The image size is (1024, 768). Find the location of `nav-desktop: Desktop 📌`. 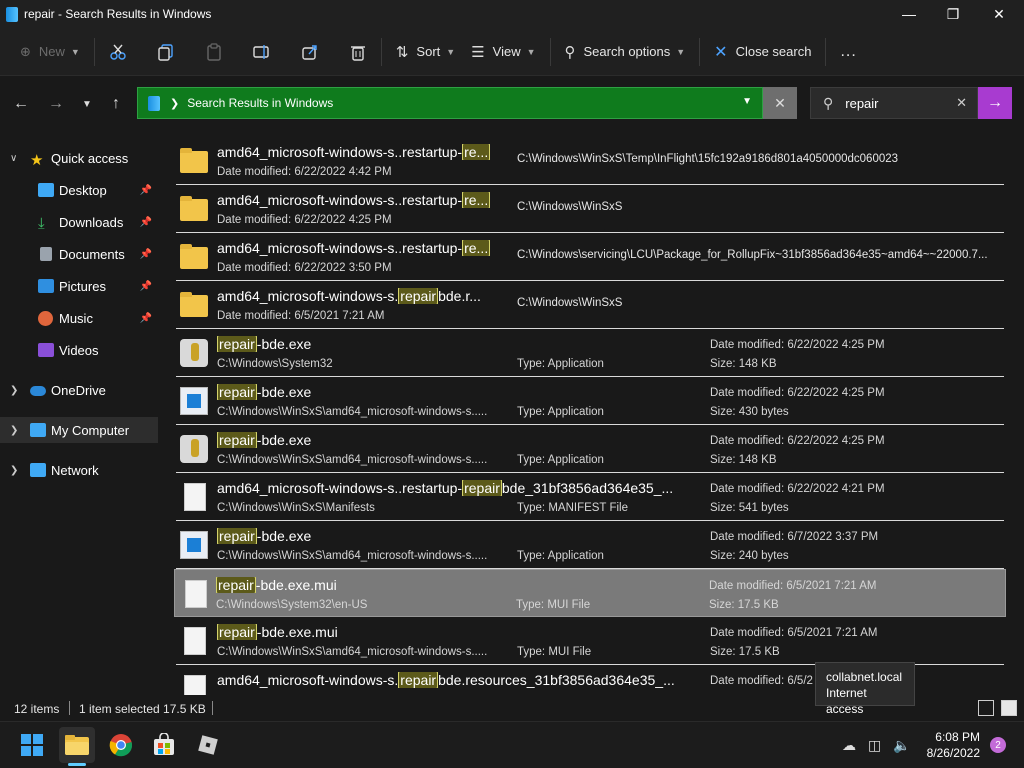

nav-desktop: Desktop 📌 is located at coordinates (79, 190).